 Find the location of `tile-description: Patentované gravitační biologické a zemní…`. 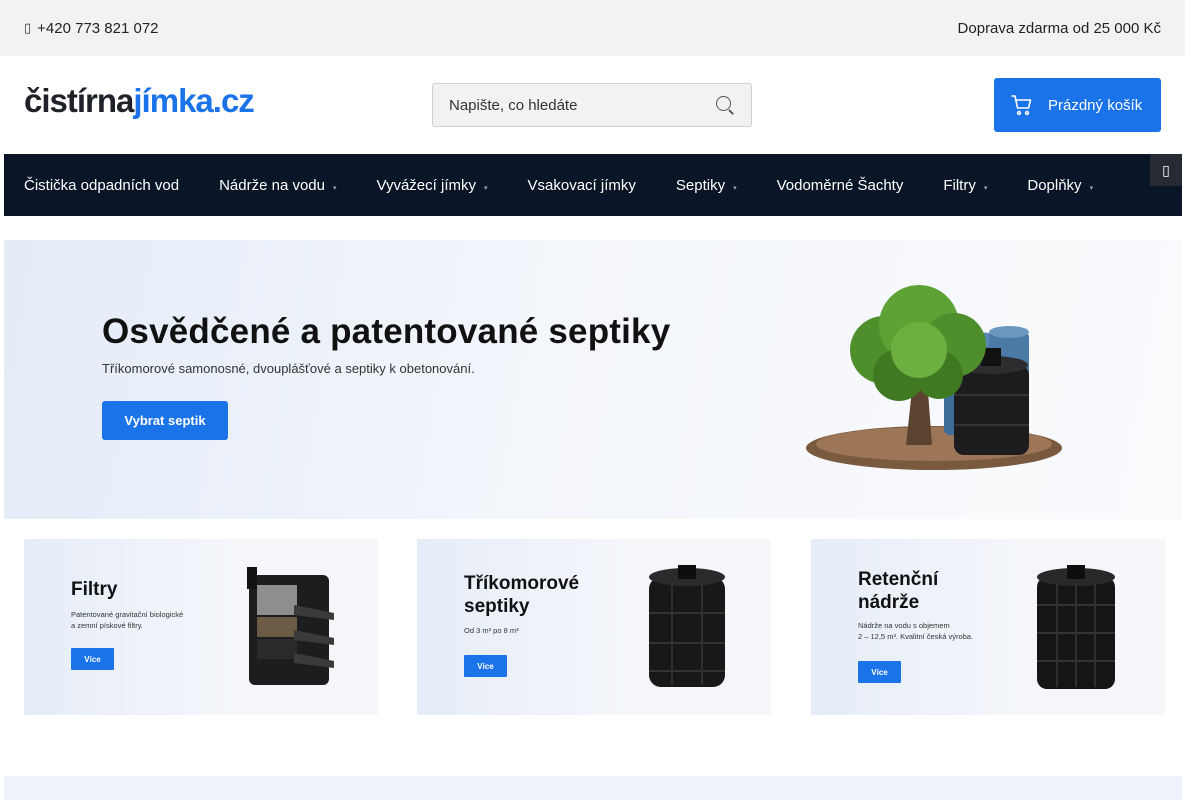

tile-description: Patentované gravitační biologické a zemní… is located at coordinates (127, 620).